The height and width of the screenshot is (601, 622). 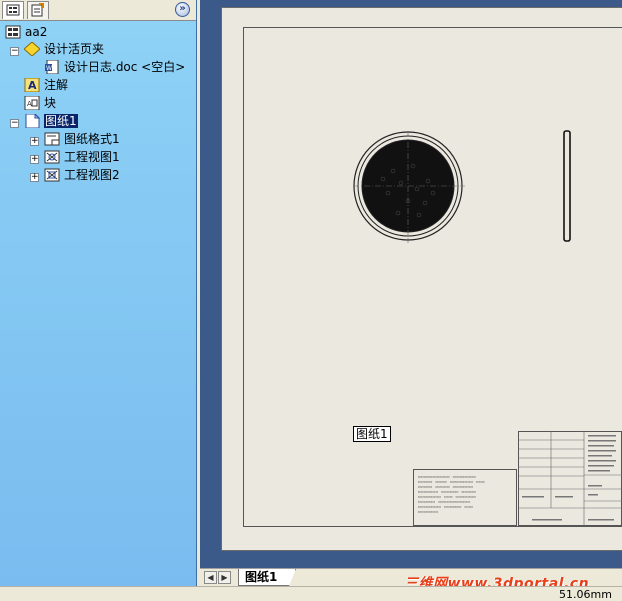 What do you see at coordinates (92, 157) in the screenshot?
I see `tree-item-label: 工程视图1` at bounding box center [92, 157].